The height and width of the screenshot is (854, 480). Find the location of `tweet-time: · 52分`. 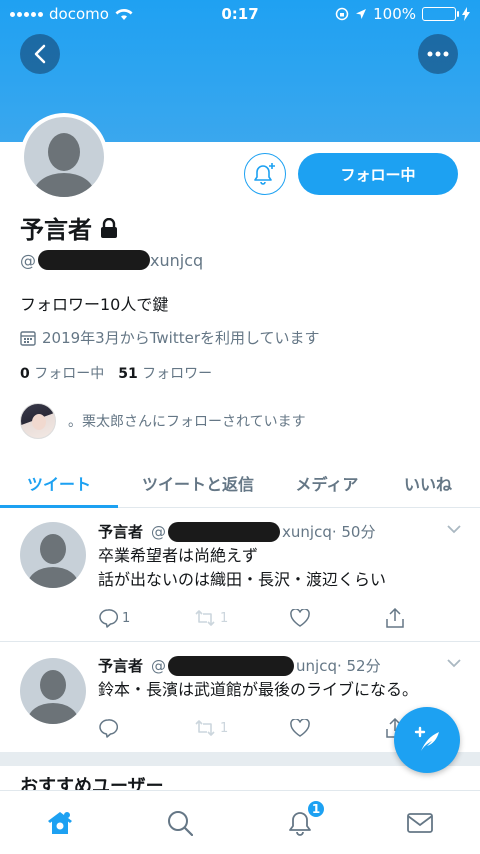

tweet-time: · 52分 is located at coordinates (358, 666).